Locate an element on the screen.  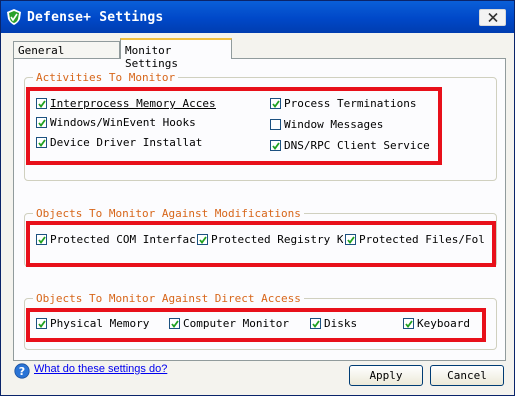
help-icon: ? is located at coordinates (22, 371).